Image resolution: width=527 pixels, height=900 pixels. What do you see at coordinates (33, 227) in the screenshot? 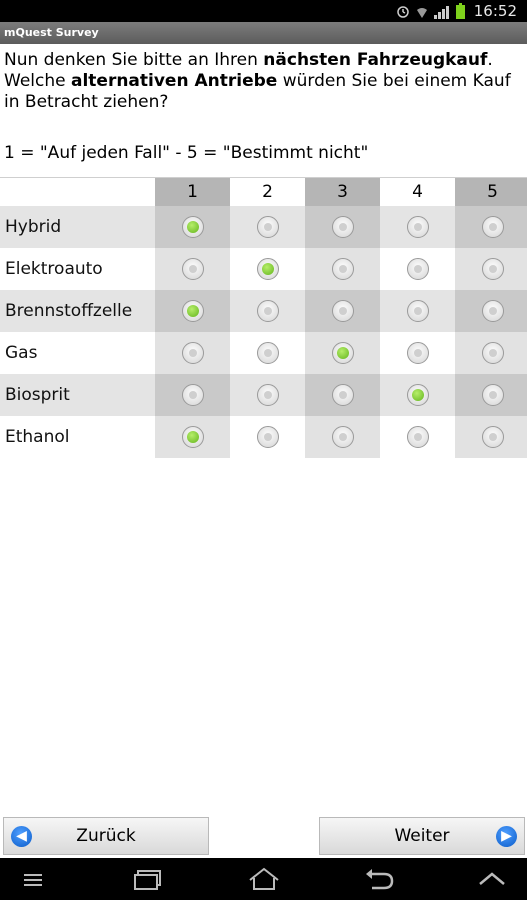
I see `row-label: Hybrid` at bounding box center [33, 227].